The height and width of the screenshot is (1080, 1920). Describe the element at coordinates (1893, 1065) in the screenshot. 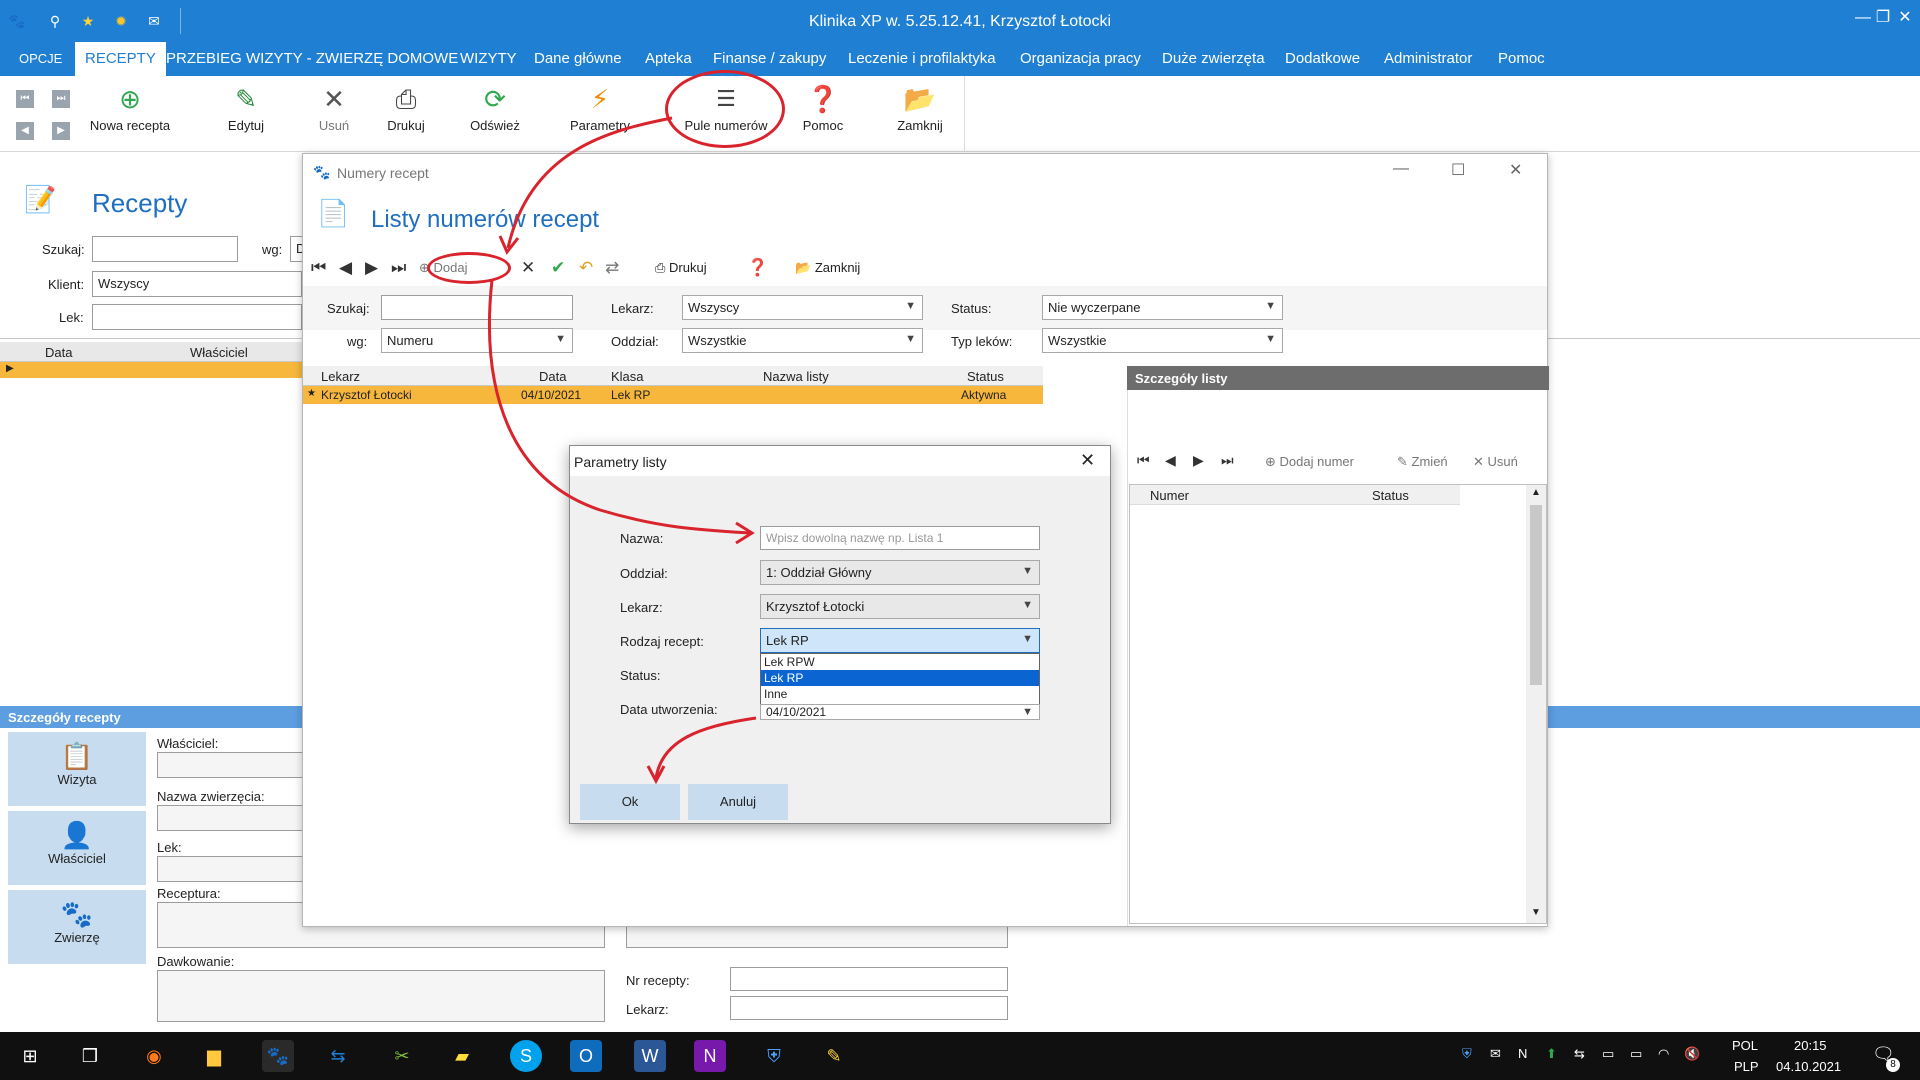

I see `notification-count: 8` at that location.